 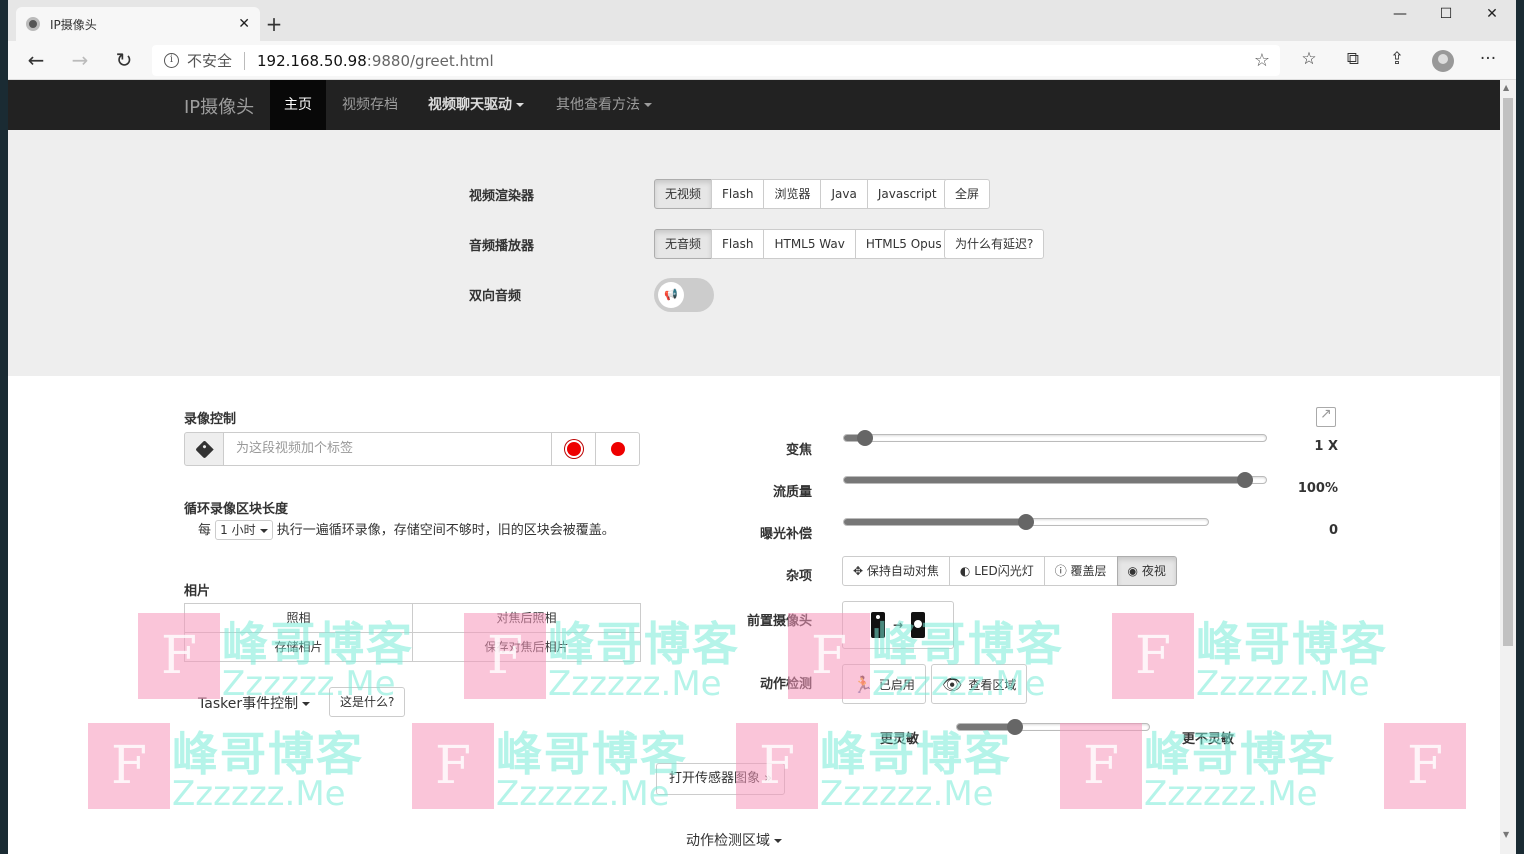 What do you see at coordinates (896, 684) in the screenshot?
I see `motion-enabled-label: 已启用` at bounding box center [896, 684].